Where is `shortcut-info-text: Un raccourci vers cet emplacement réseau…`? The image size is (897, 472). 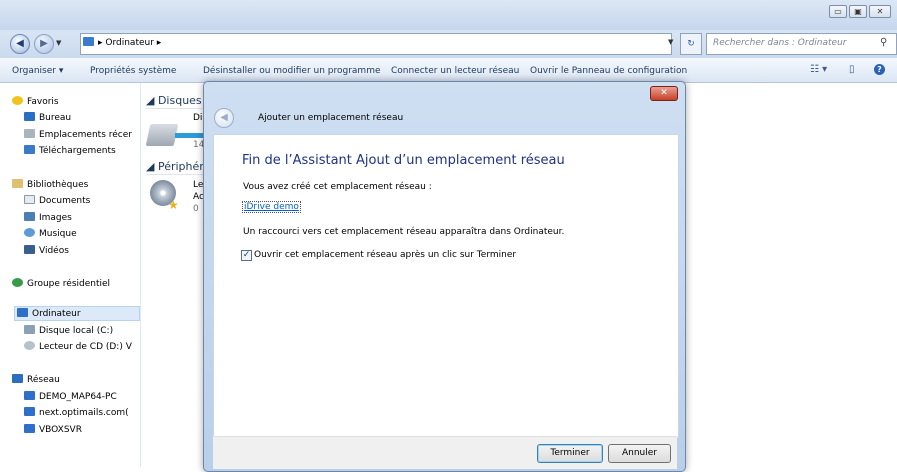 shortcut-info-text: Un raccourci vers cet emplacement réseau… is located at coordinates (404, 232).